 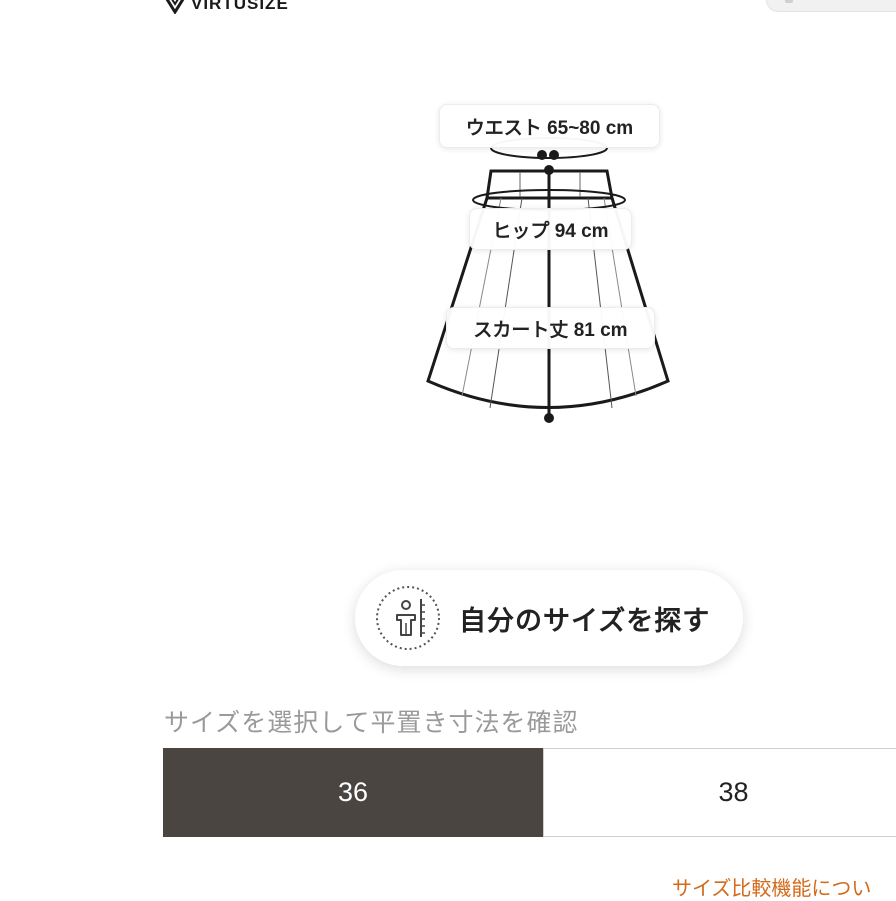 What do you see at coordinates (549, 126) in the screenshot?
I see `waist-measurement-label: ウエスト 65~80 cm` at bounding box center [549, 126].